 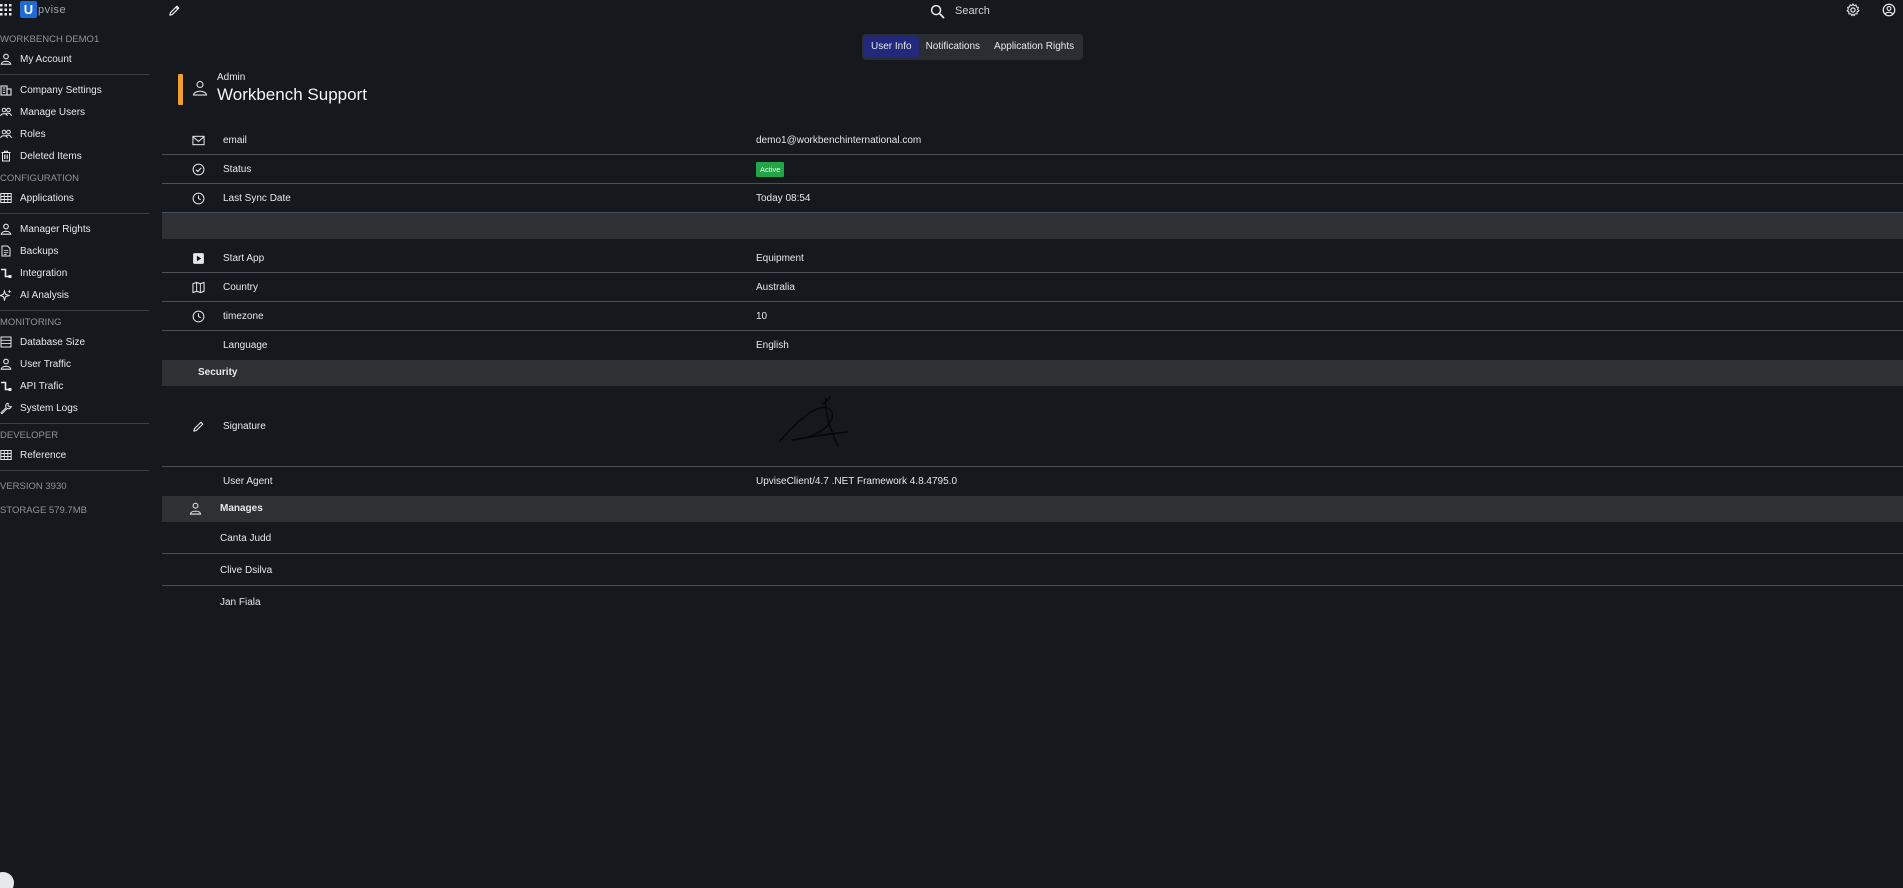 What do you see at coordinates (891, 47) in the screenshot?
I see `tab-user-info: User Info` at bounding box center [891, 47].